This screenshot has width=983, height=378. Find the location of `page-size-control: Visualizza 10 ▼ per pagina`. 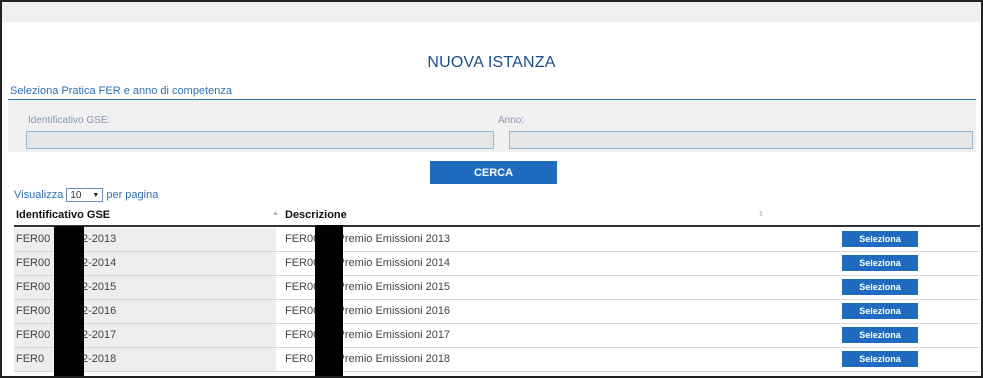

page-size-control: Visualizza 10 ▼ per pagina is located at coordinates (86, 195).